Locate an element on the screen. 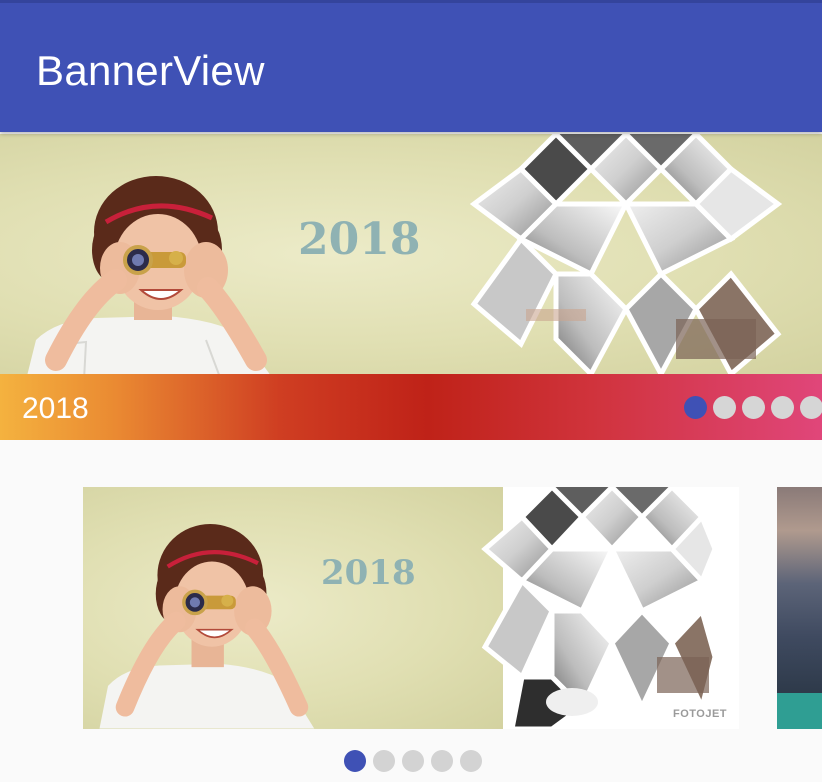 The image size is (822, 782). page-indicator is located at coordinates (753, 407).